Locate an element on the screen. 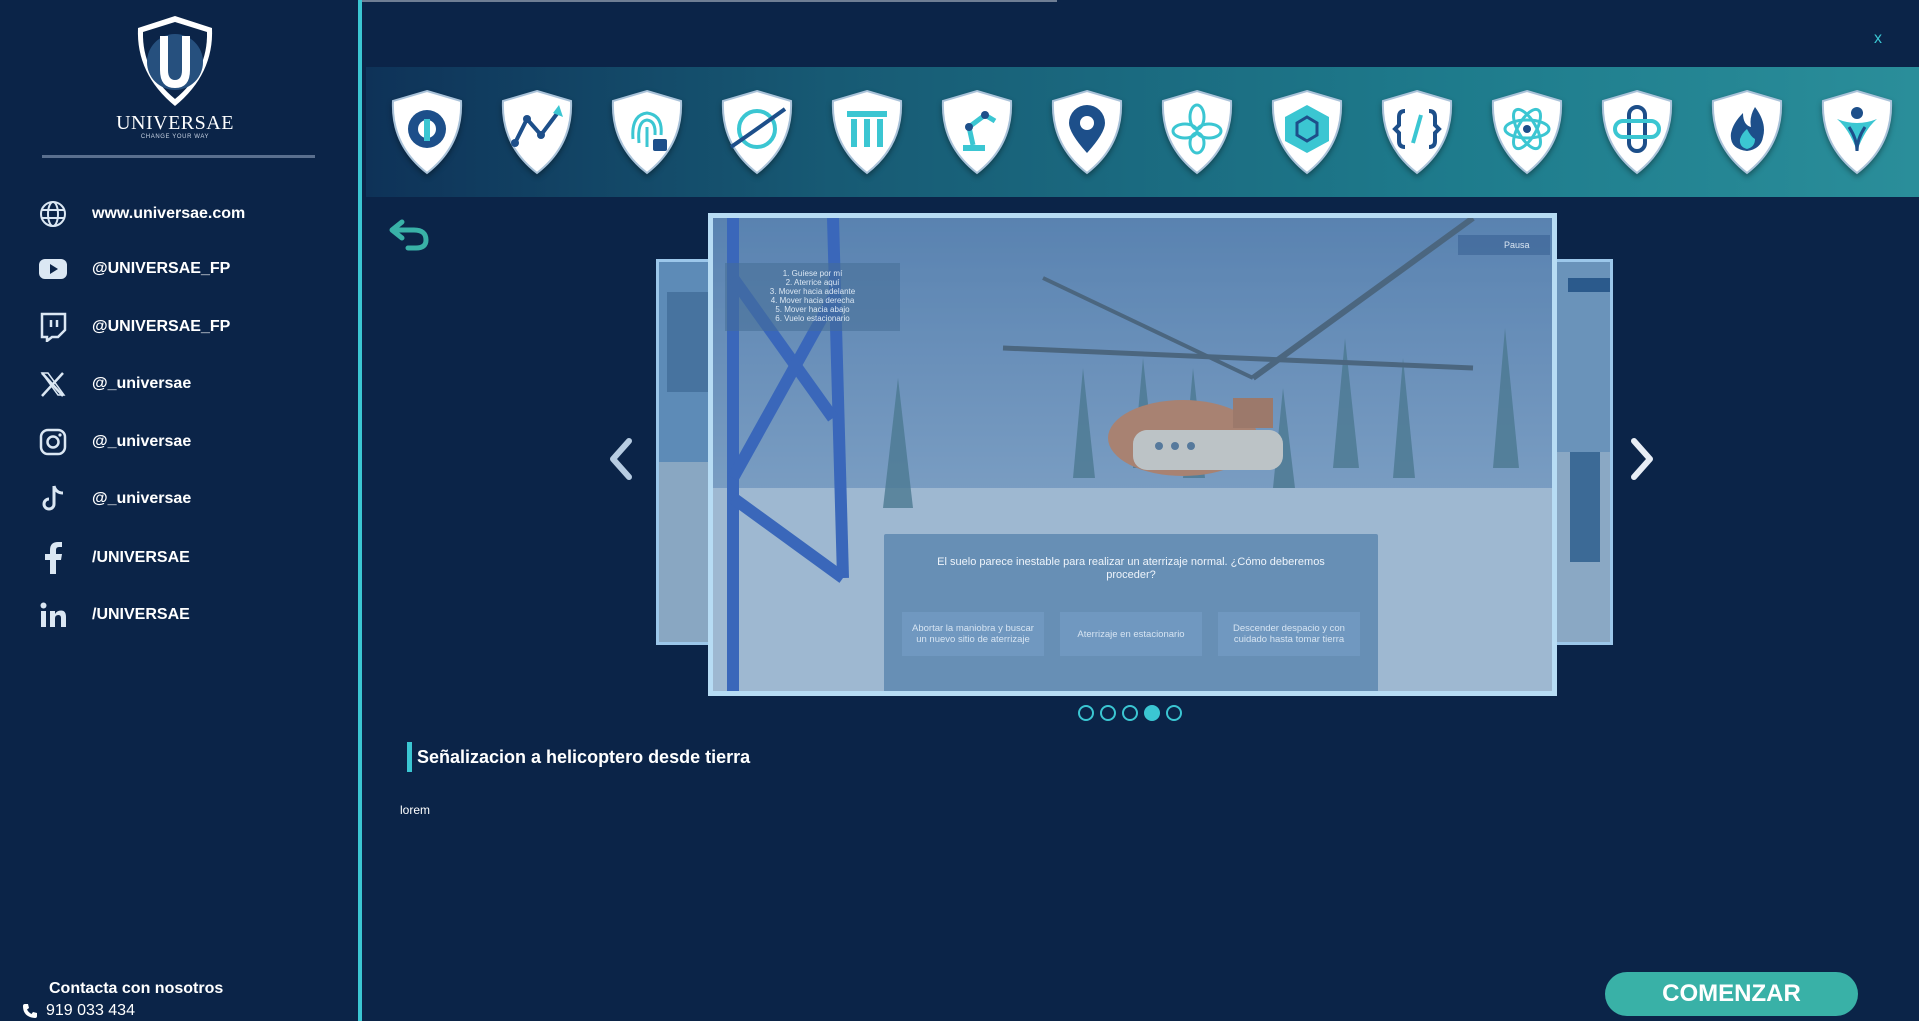  badge-atom is located at coordinates (1527, 132).